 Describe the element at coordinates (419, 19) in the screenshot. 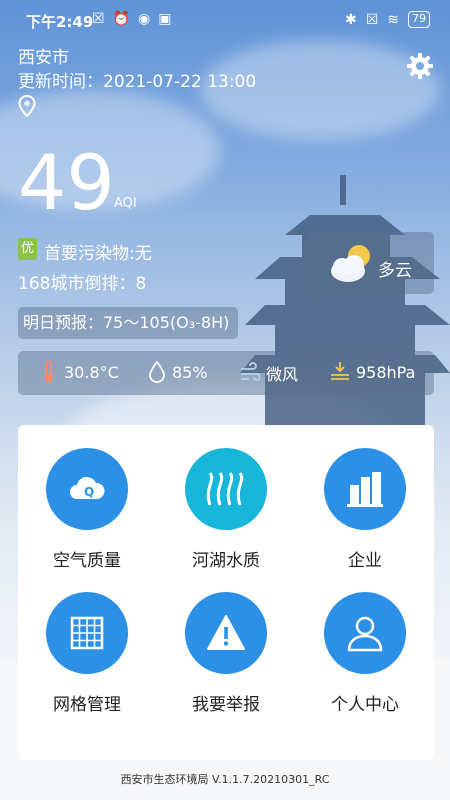

I see `battery-icon: 79` at that location.